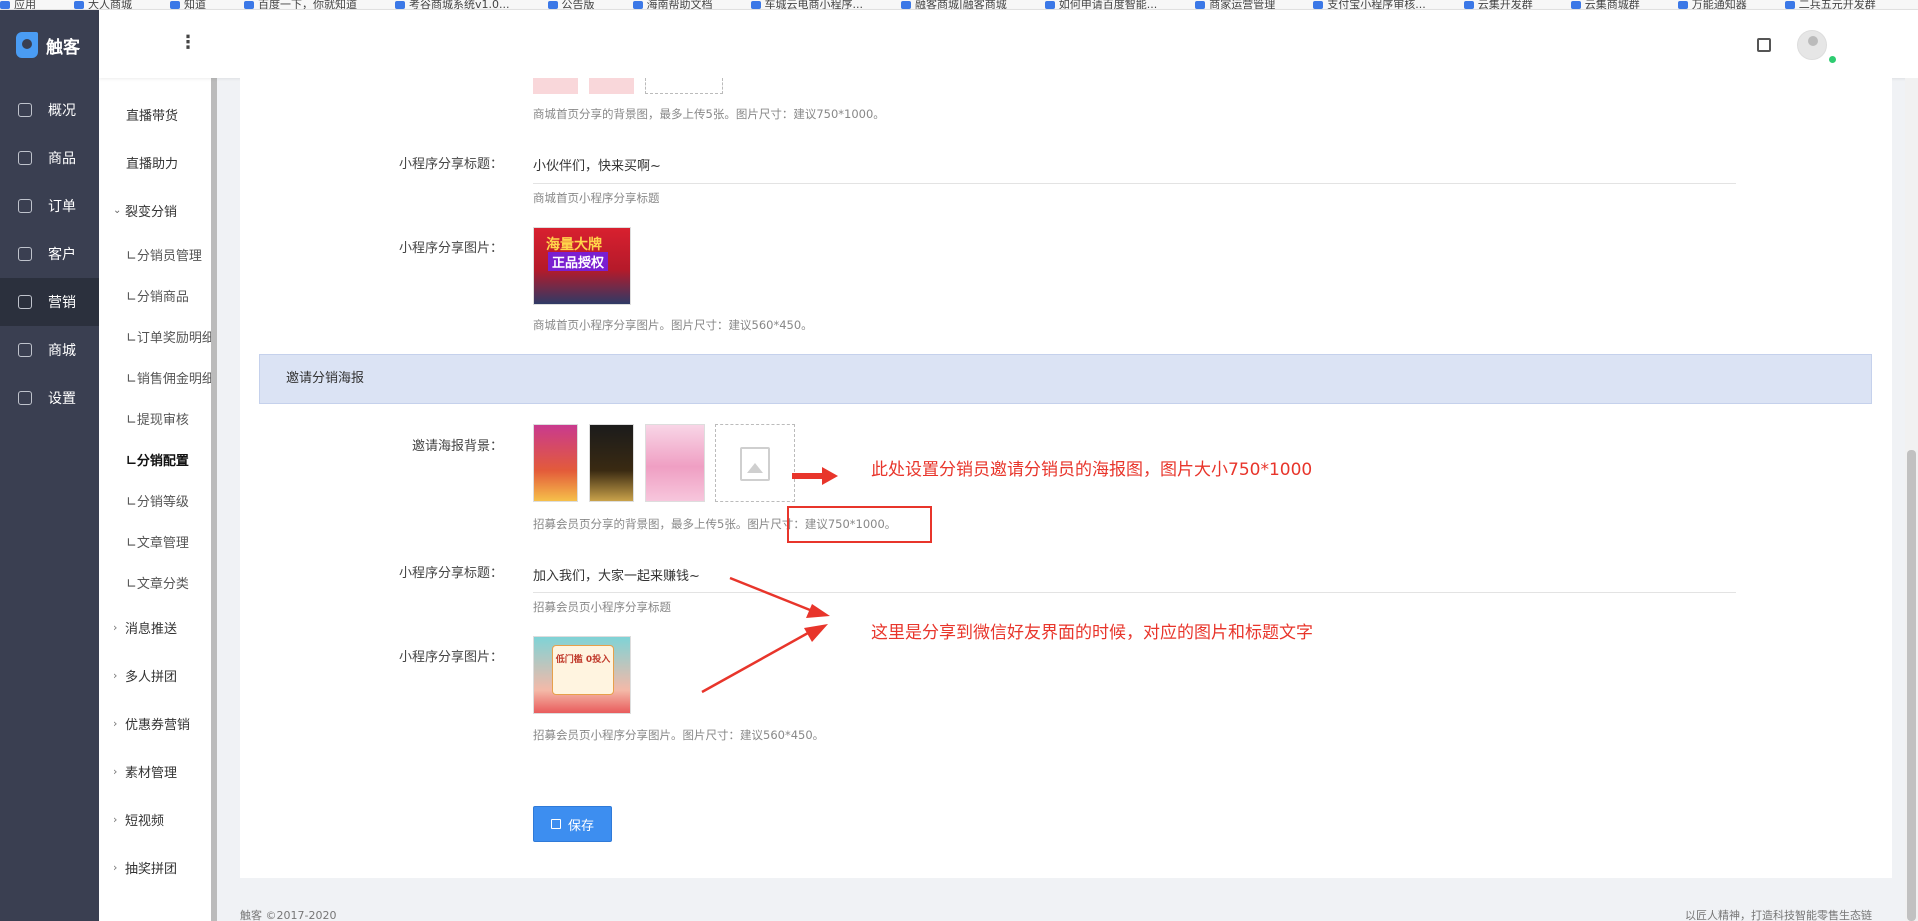 This screenshot has height=921, width=1918. Describe the element at coordinates (25, 110) in the screenshot. I see `dashboard-icon` at that location.